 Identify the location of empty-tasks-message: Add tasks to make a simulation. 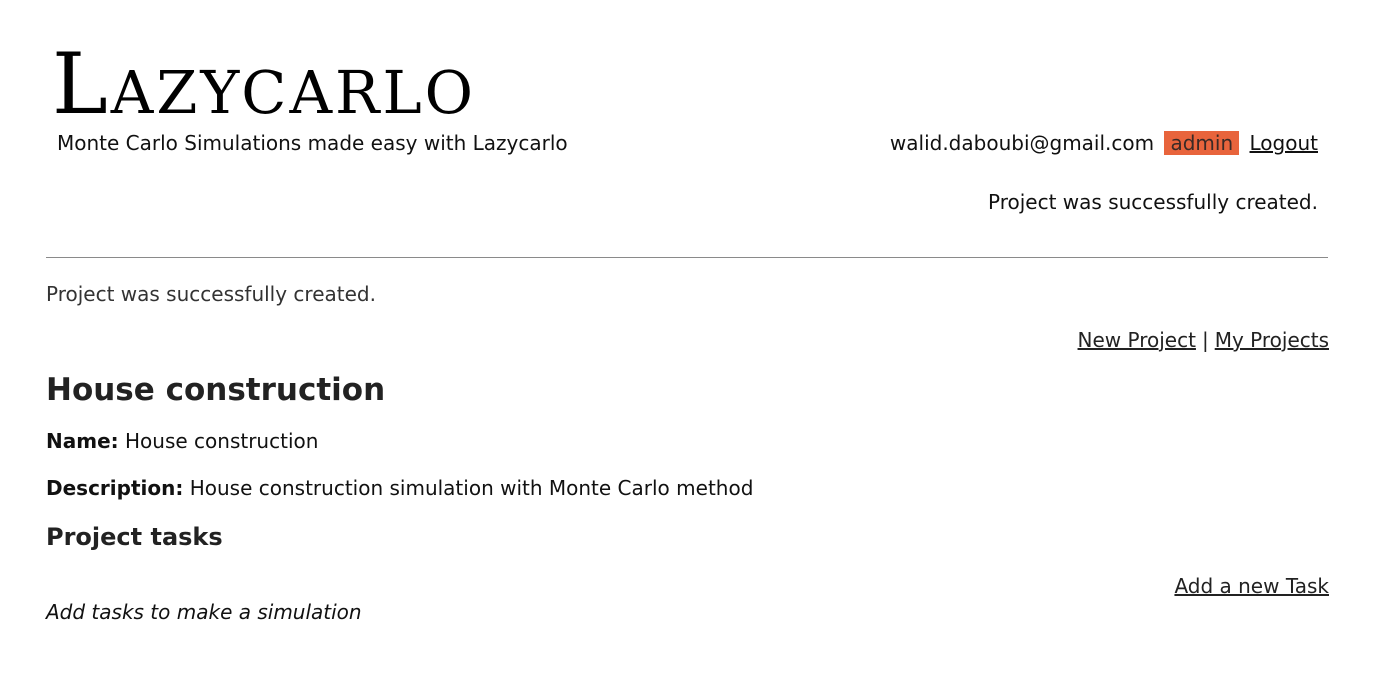
(204, 612).